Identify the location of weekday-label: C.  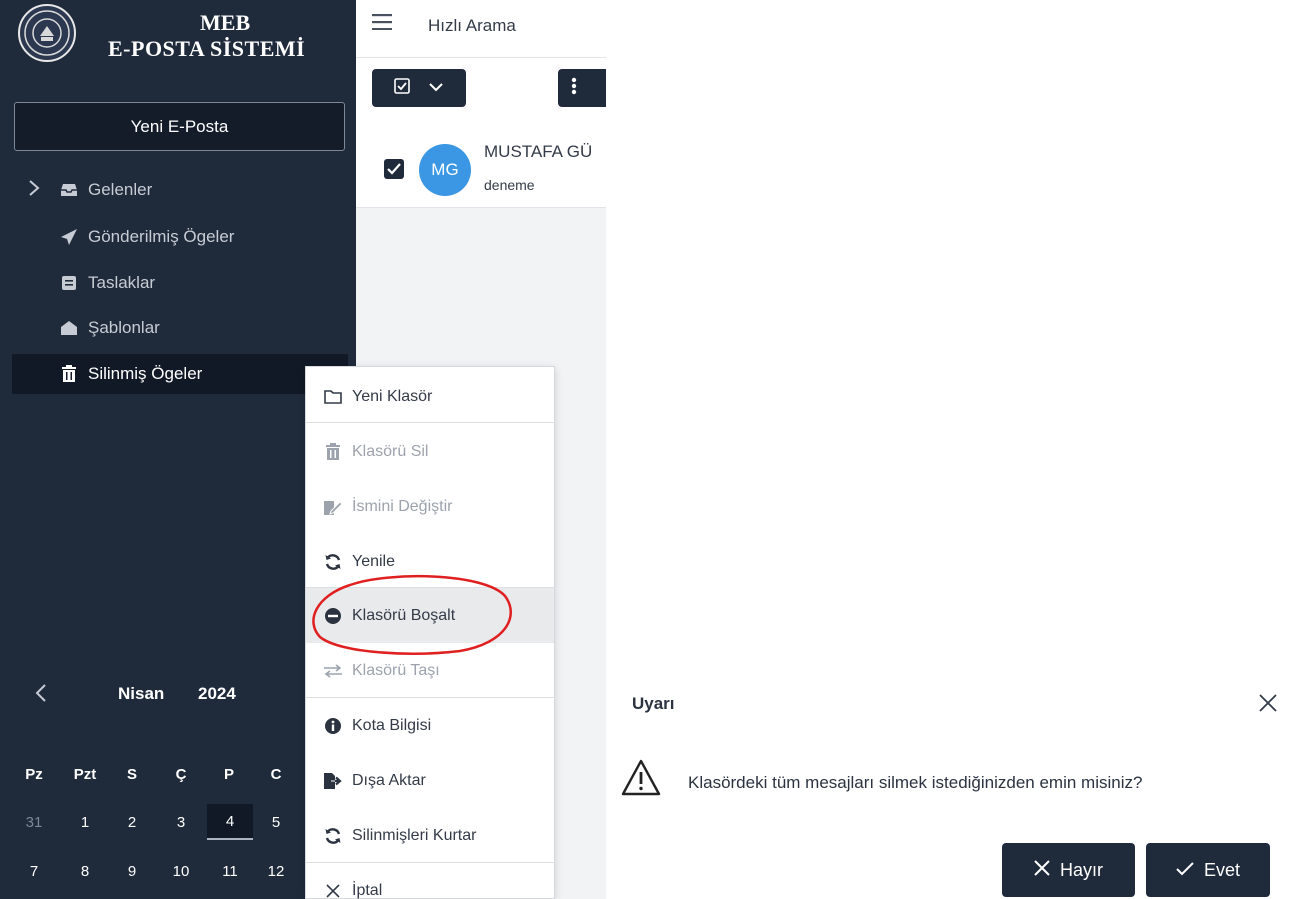
(276, 774).